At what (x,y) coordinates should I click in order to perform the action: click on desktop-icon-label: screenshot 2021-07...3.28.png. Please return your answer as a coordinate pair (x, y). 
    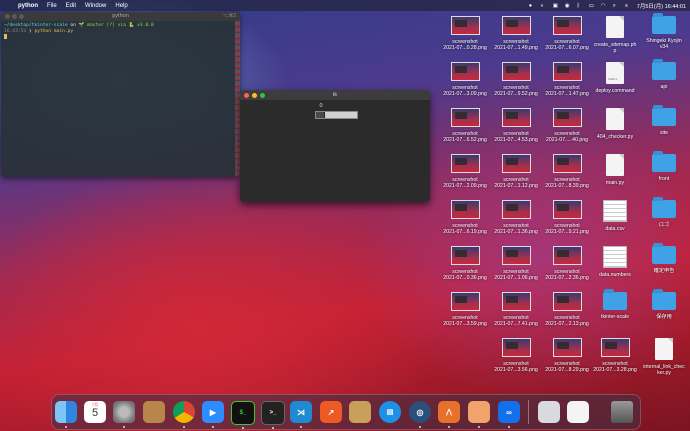
    Looking at the image, I should click on (615, 367).